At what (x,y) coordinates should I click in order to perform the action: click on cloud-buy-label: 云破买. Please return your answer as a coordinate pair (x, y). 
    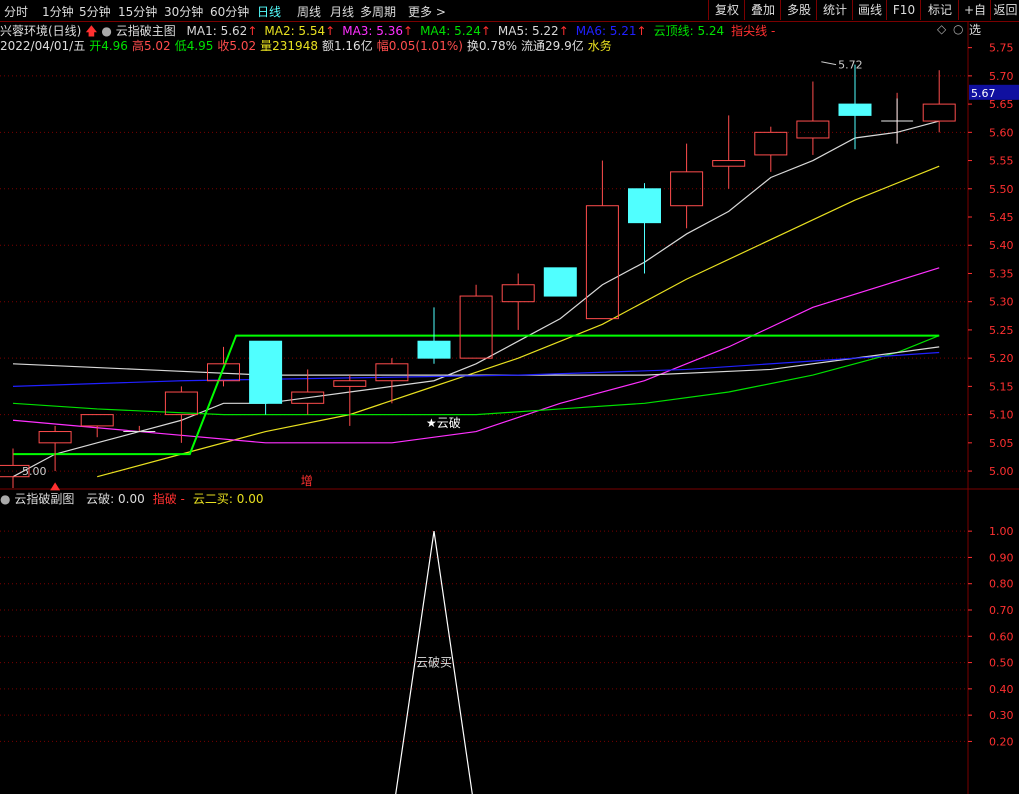
    Looking at the image, I should click on (434, 662).